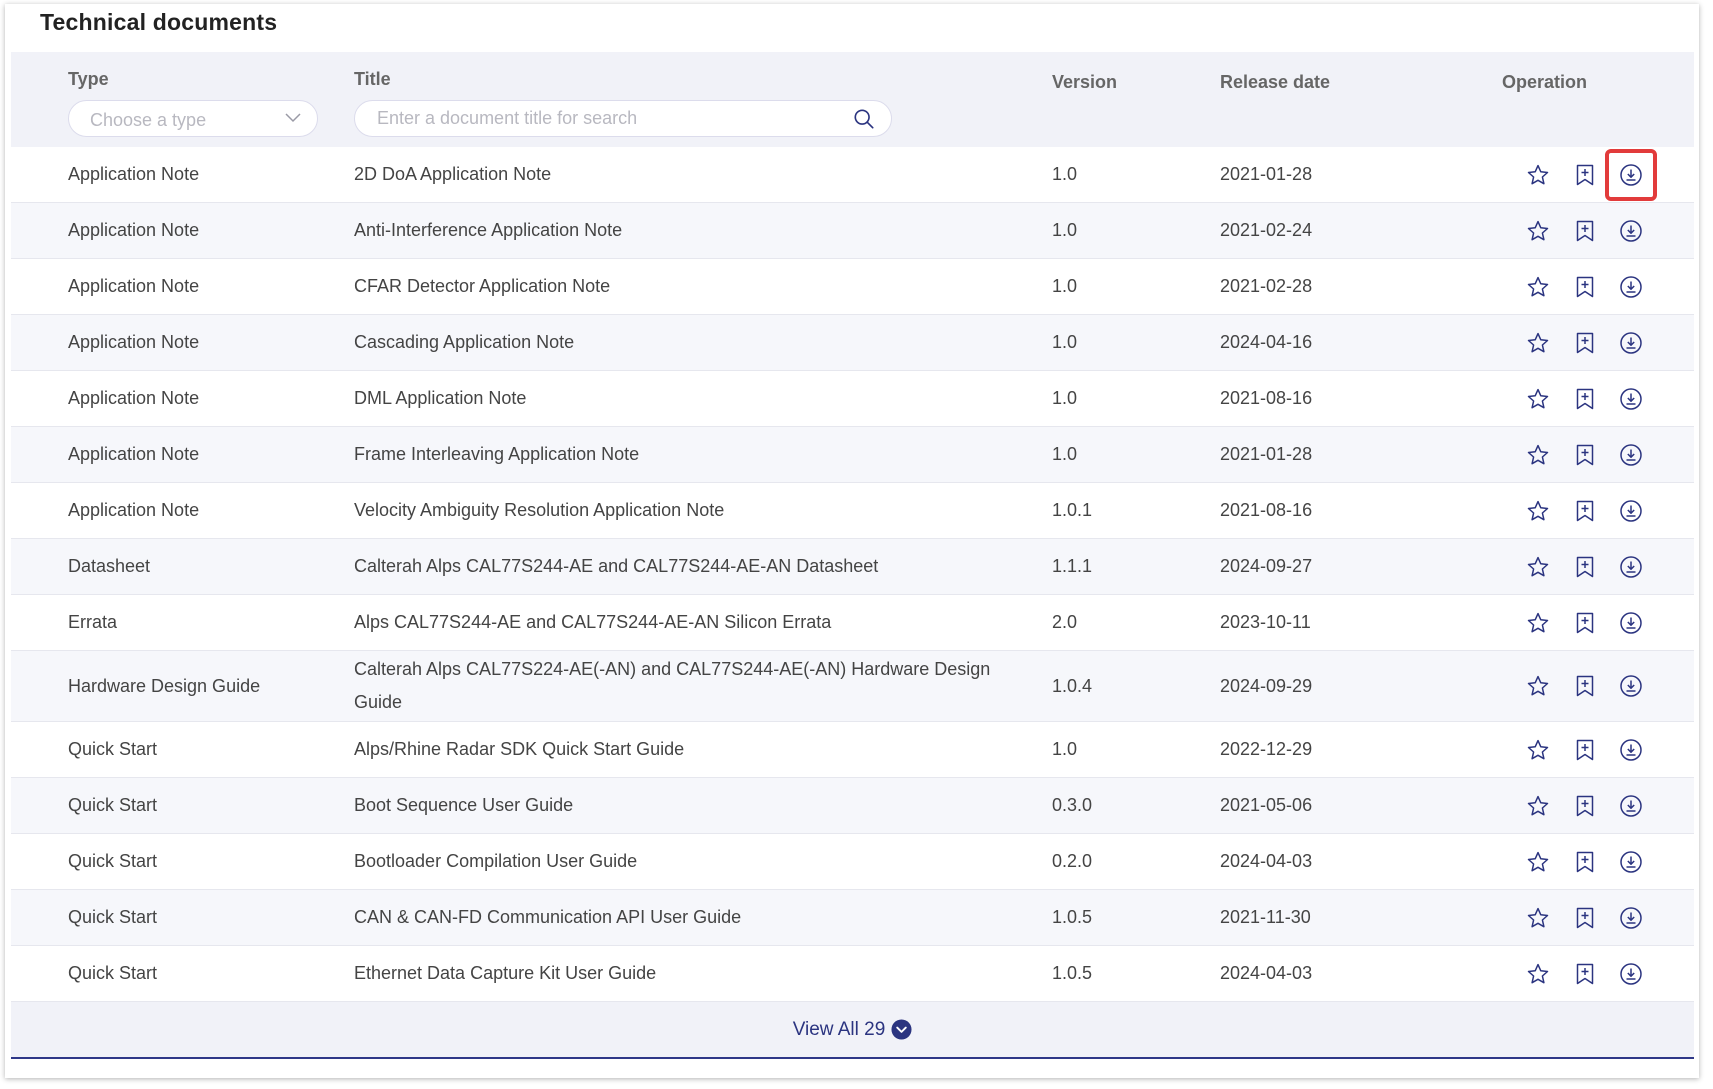 This screenshot has width=1713, height=1089. I want to click on cell-release-date: 2021-02-24, so click(1266, 230).